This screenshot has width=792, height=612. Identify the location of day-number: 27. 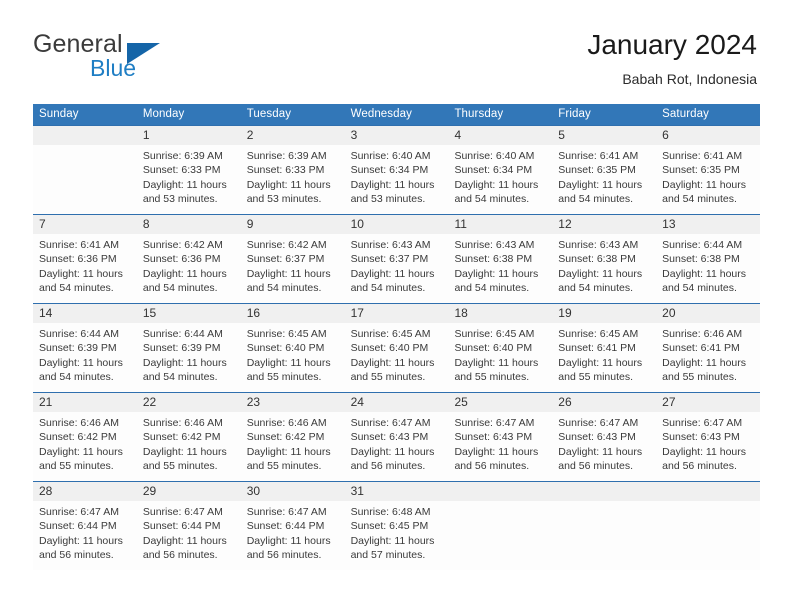
(708, 402).